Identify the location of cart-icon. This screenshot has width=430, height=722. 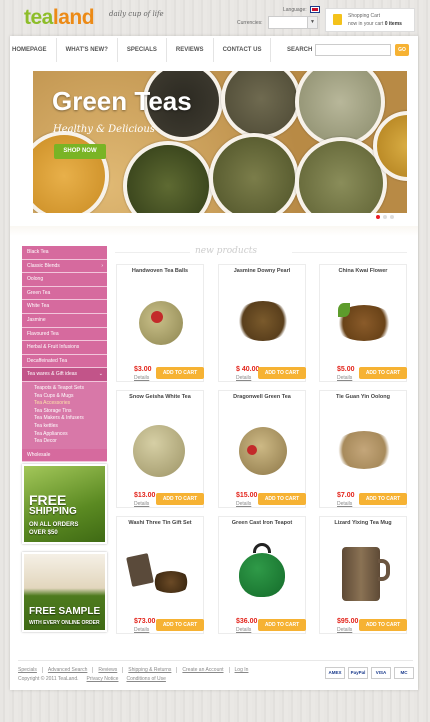
(337, 19).